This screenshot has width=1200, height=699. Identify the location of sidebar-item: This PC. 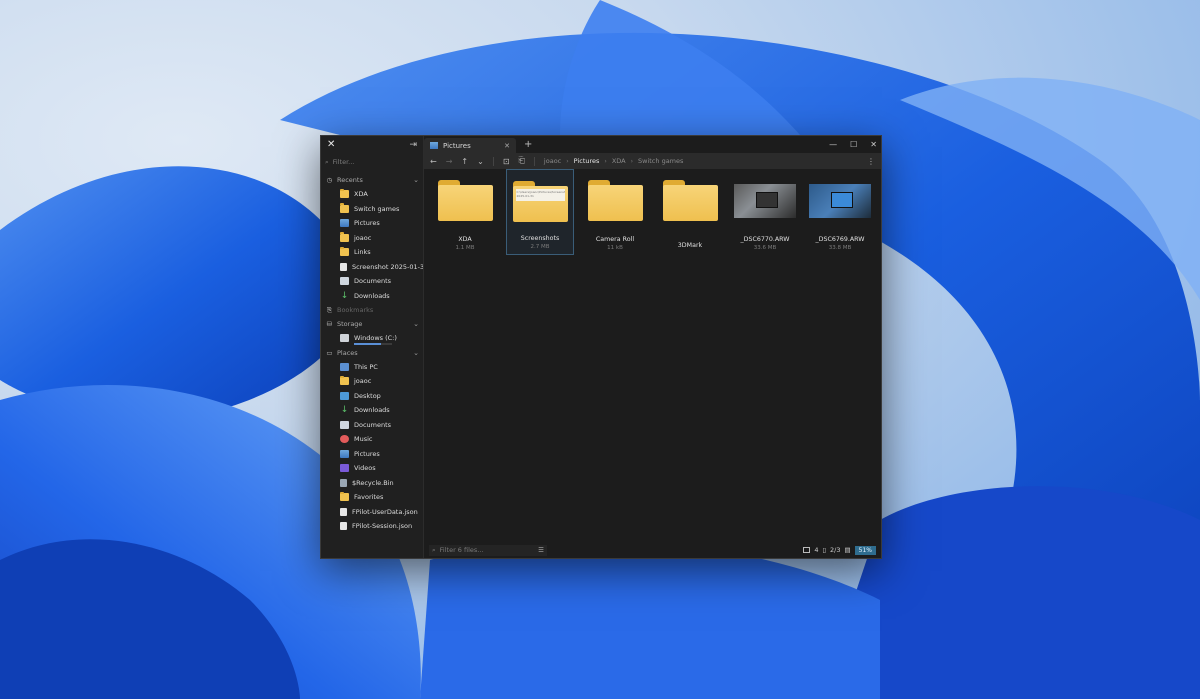
(372, 367).